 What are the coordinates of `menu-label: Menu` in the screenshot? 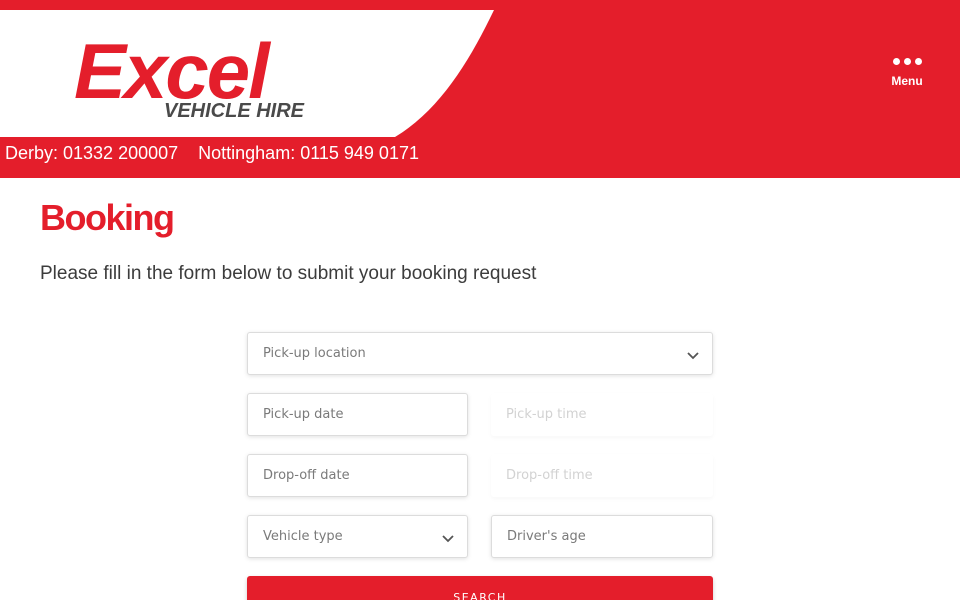 It's located at (907, 81).